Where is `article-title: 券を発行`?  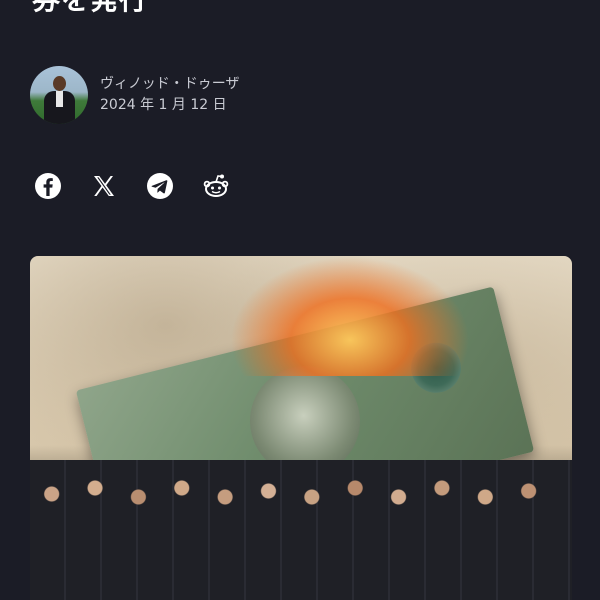
article-title: 券を発行 is located at coordinates (90, 9).